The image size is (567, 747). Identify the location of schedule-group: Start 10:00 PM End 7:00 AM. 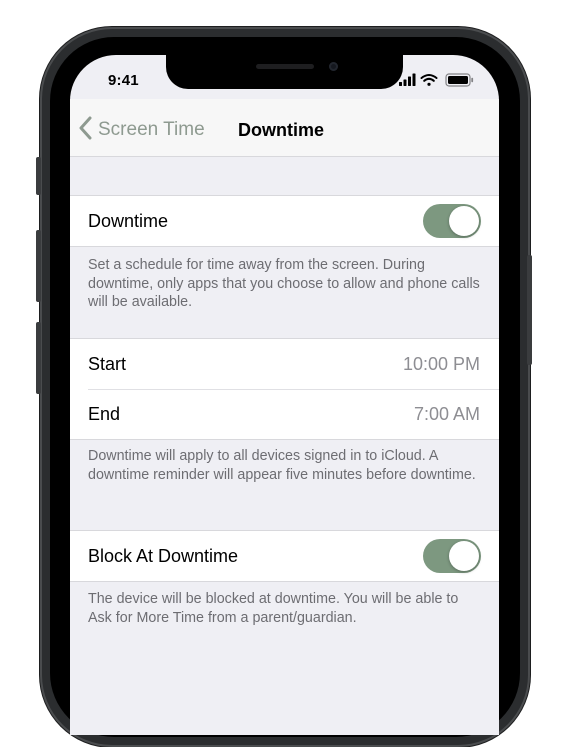
(284, 389).